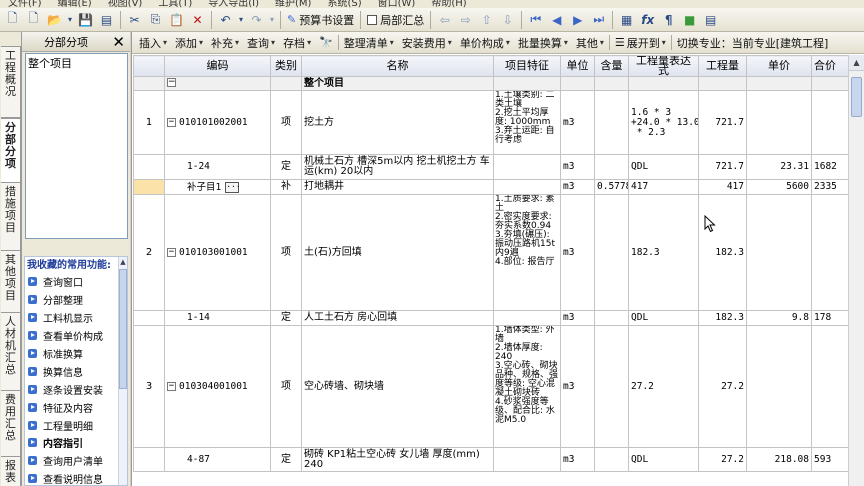  Describe the element at coordinates (189, 43) in the screenshot. I see `add-menu: 添加 ▾` at that location.